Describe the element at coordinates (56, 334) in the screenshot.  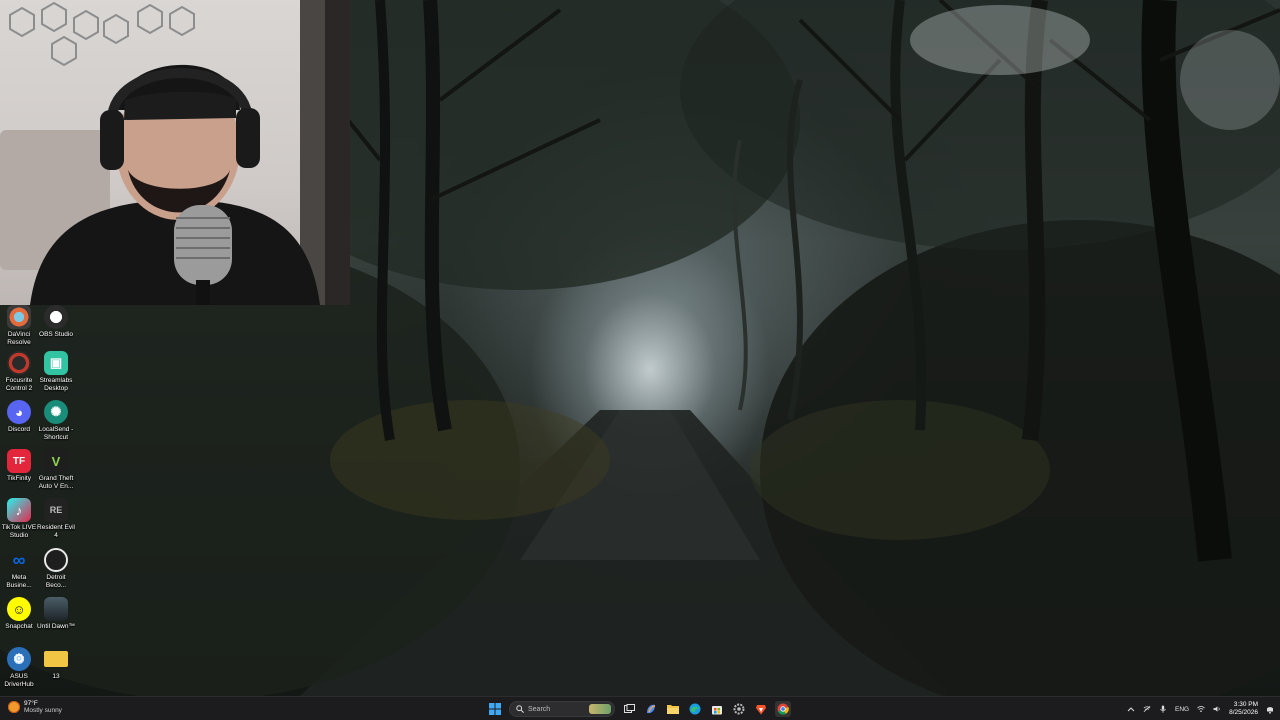
I see `desktop-icon-label: OBS Studio` at that location.